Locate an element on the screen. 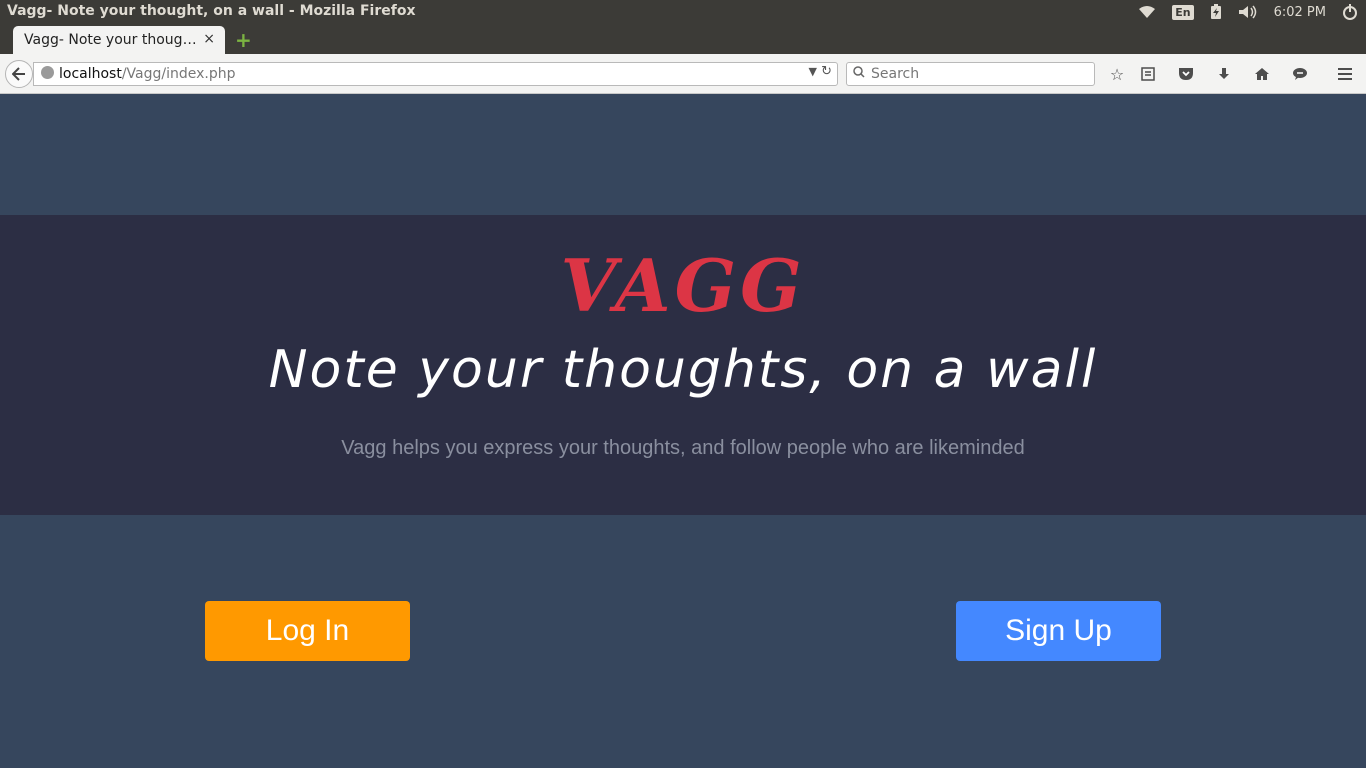  power-gear-icon is located at coordinates (1350, 12).